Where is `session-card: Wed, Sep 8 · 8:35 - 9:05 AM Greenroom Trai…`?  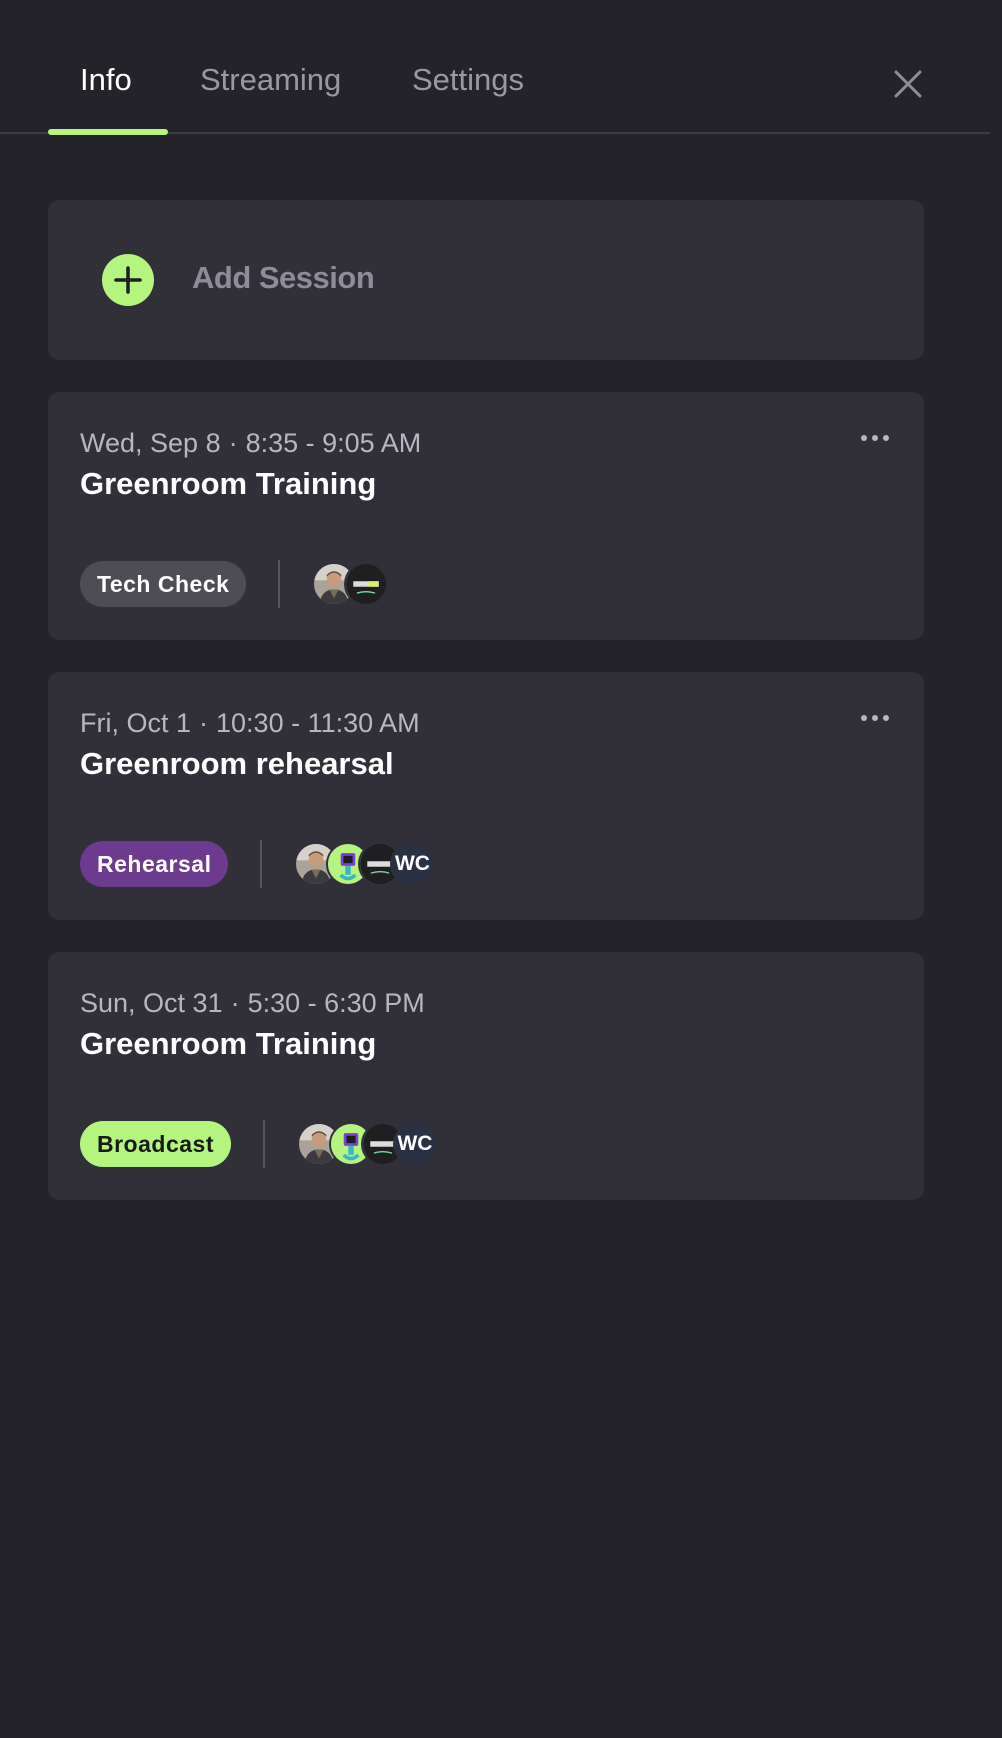
session-card: Wed, Sep 8 · 8:35 - 9:05 AM Greenroom Trai… is located at coordinates (486, 516).